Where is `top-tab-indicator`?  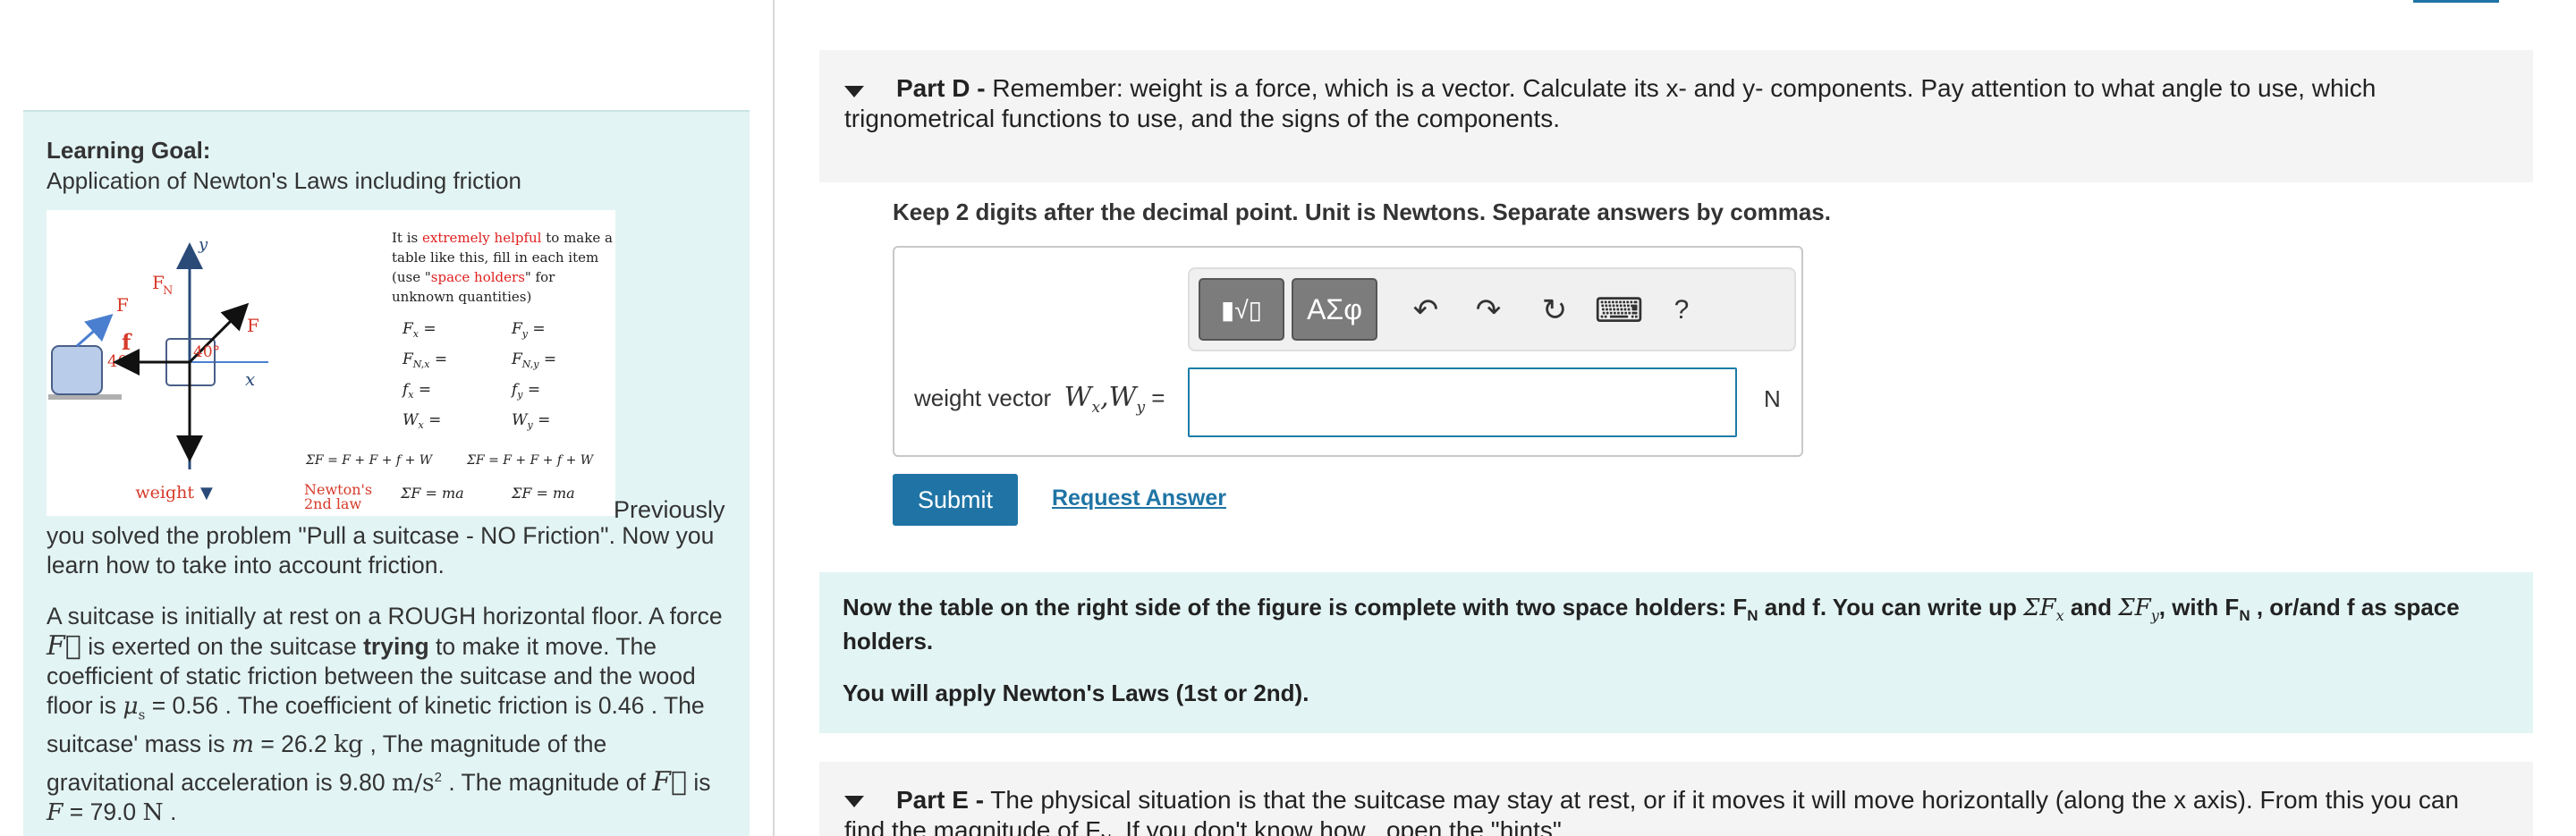
top-tab-indicator is located at coordinates (2456, 2).